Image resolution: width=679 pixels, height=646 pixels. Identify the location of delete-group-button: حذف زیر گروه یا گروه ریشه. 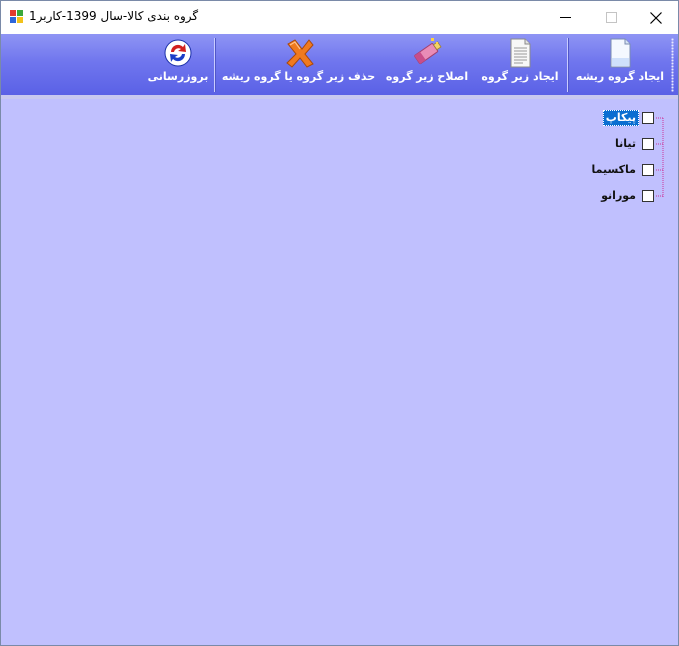
(298, 64).